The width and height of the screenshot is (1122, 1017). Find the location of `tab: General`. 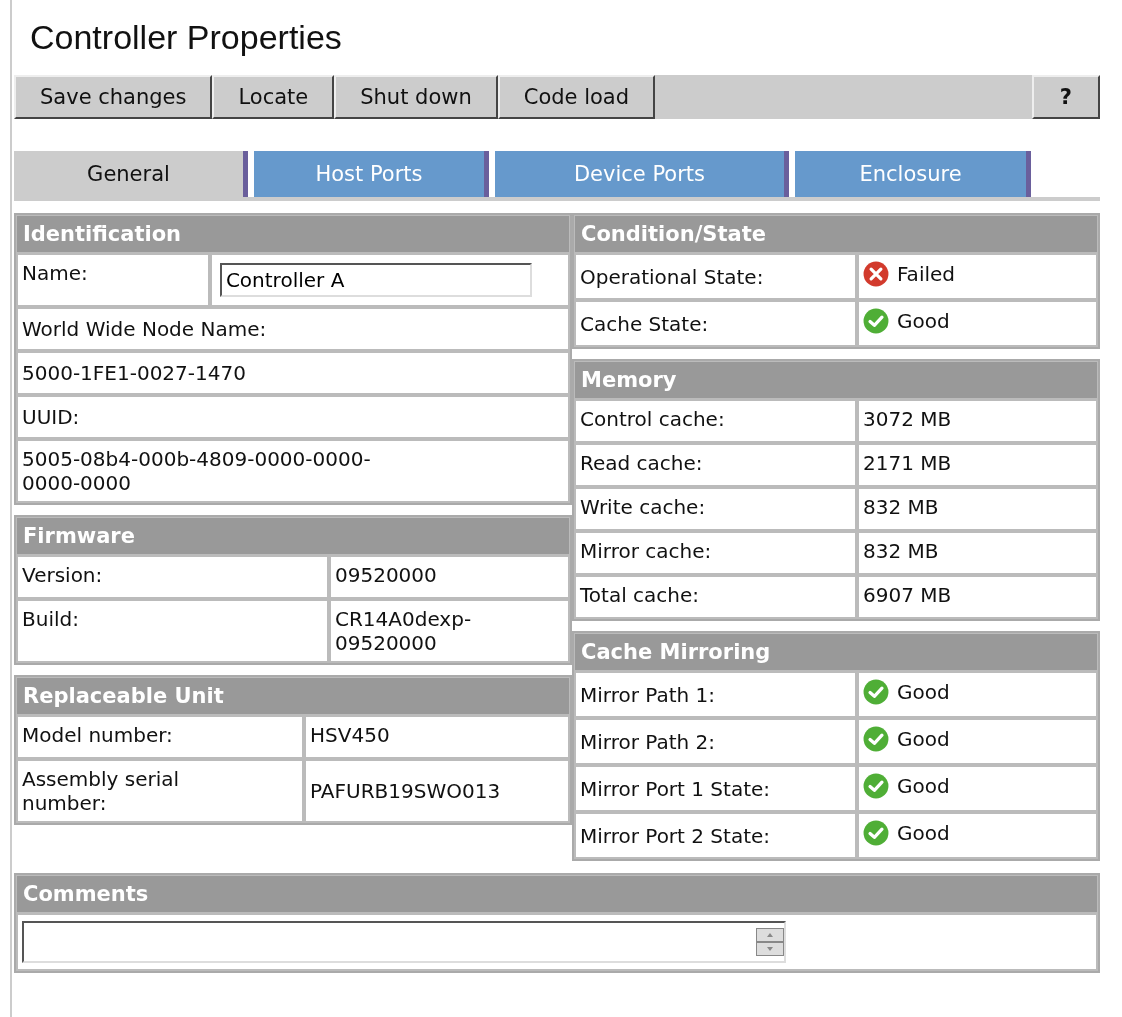

tab: General is located at coordinates (131, 174).